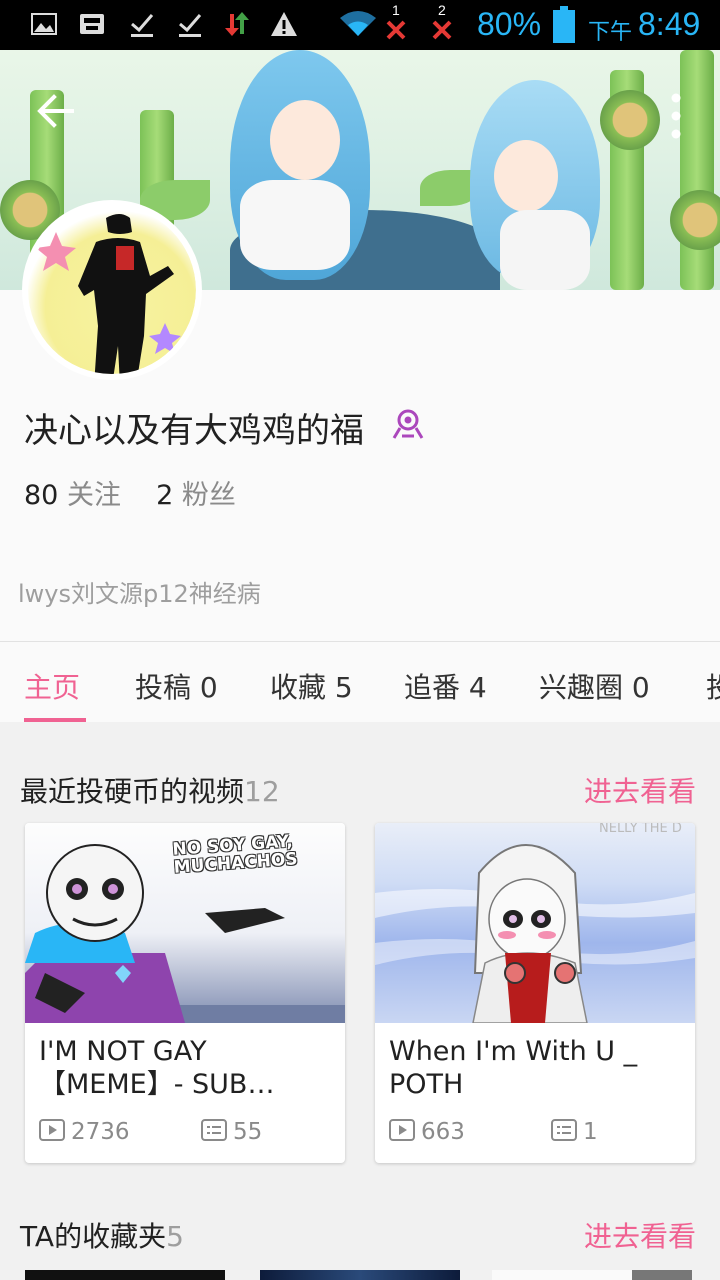 Image resolution: width=720 pixels, height=1280 pixels. What do you see at coordinates (594, 686) in the screenshot?
I see `tab-circles: 兴趣圈 0` at bounding box center [594, 686].